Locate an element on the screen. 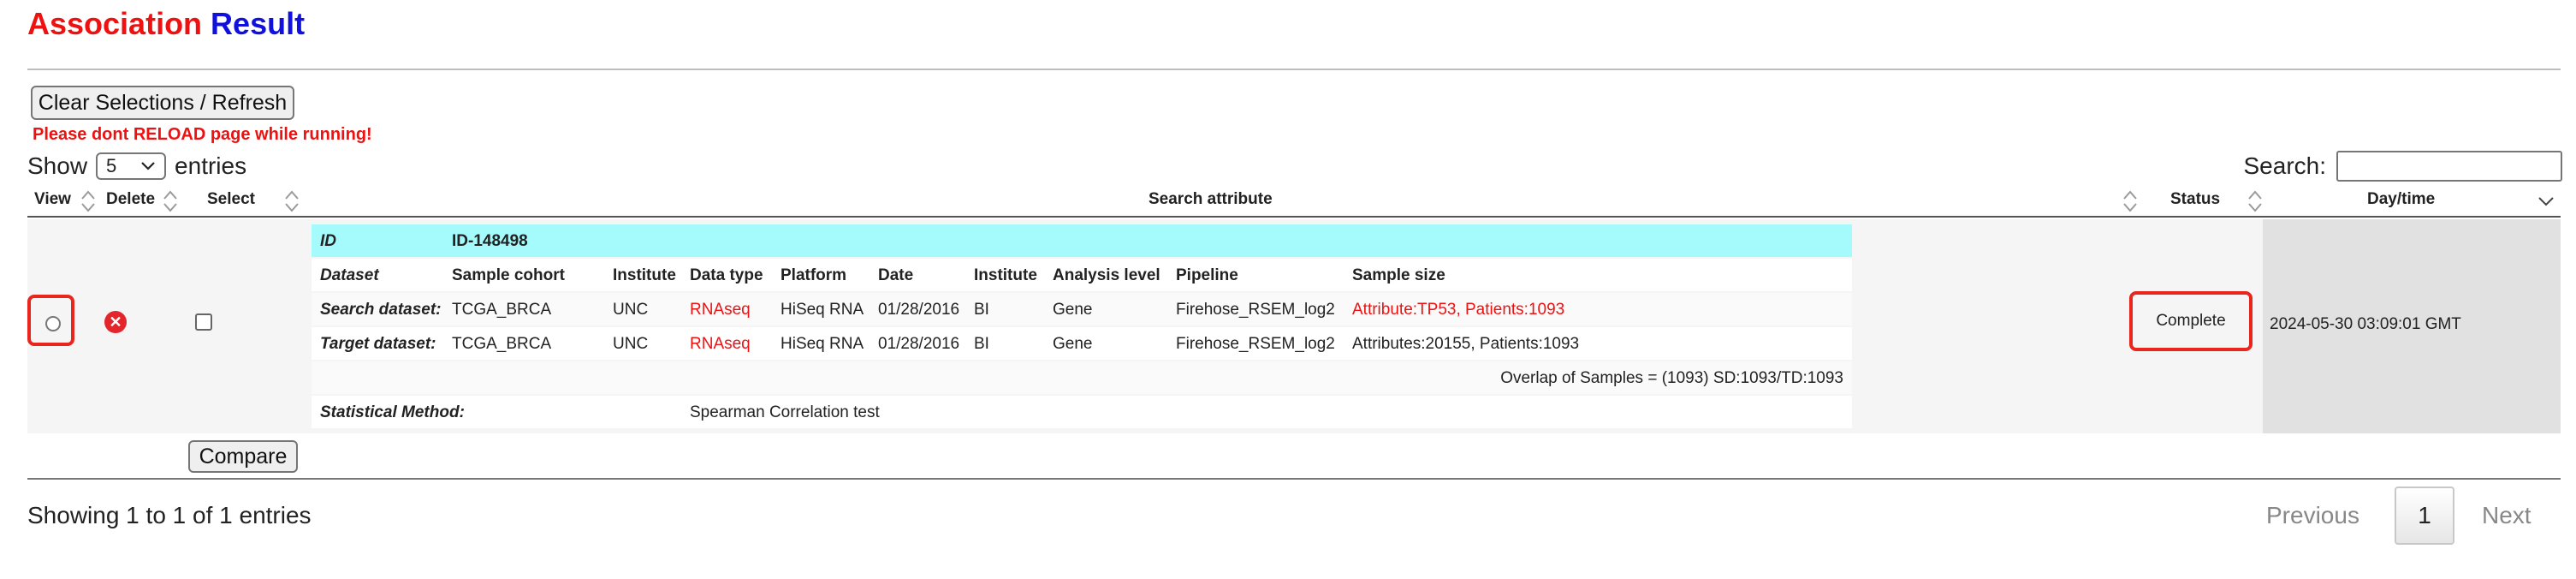 The width and height of the screenshot is (2576, 579). page-1-button: 1 is located at coordinates (2424, 515).